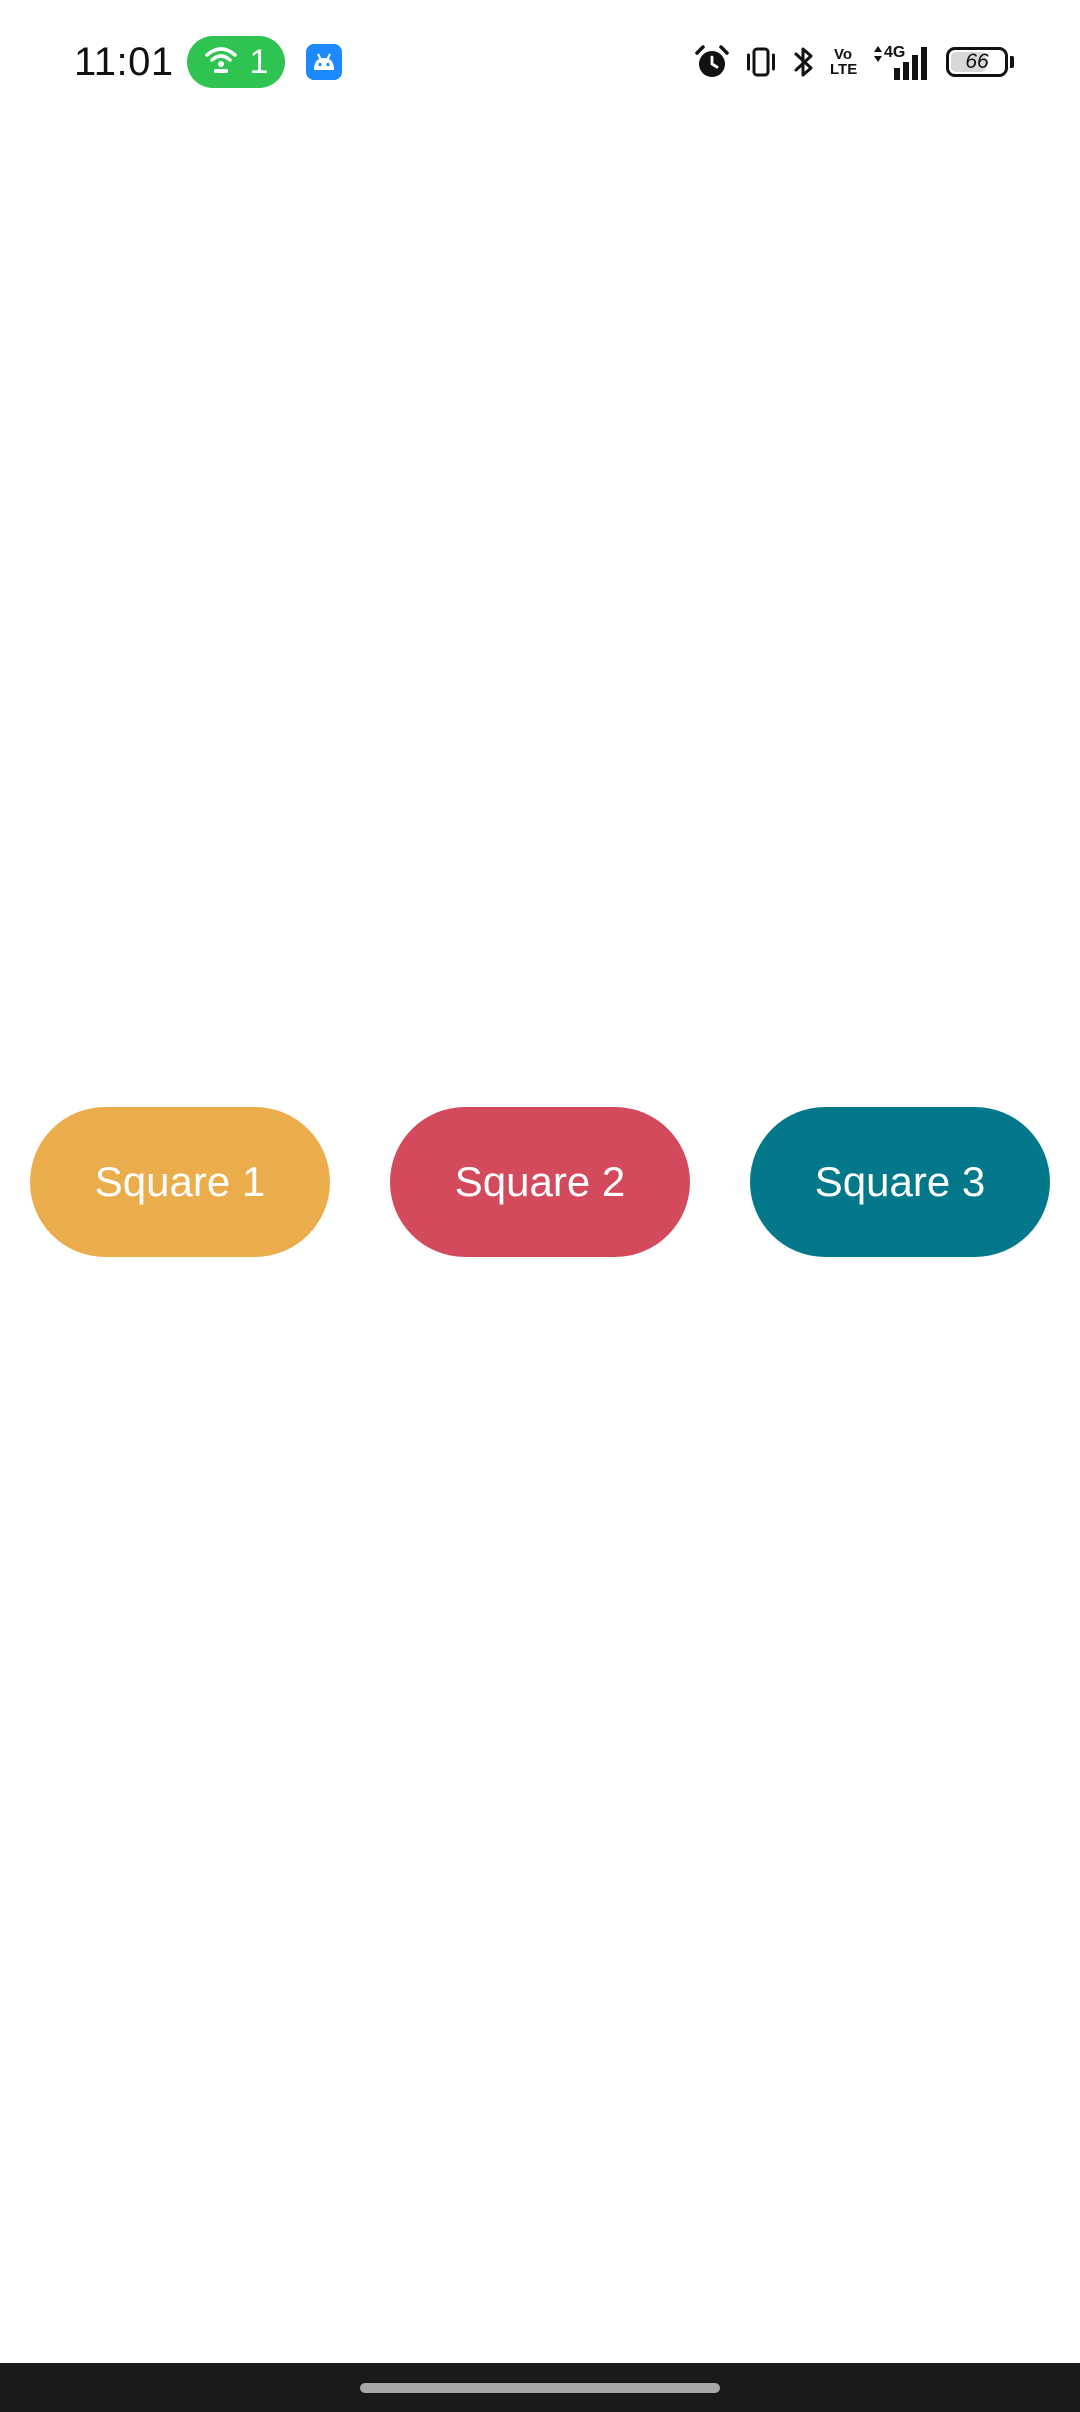 This screenshot has width=1080, height=2412. I want to click on signal-icon: 4G, so click(901, 62).